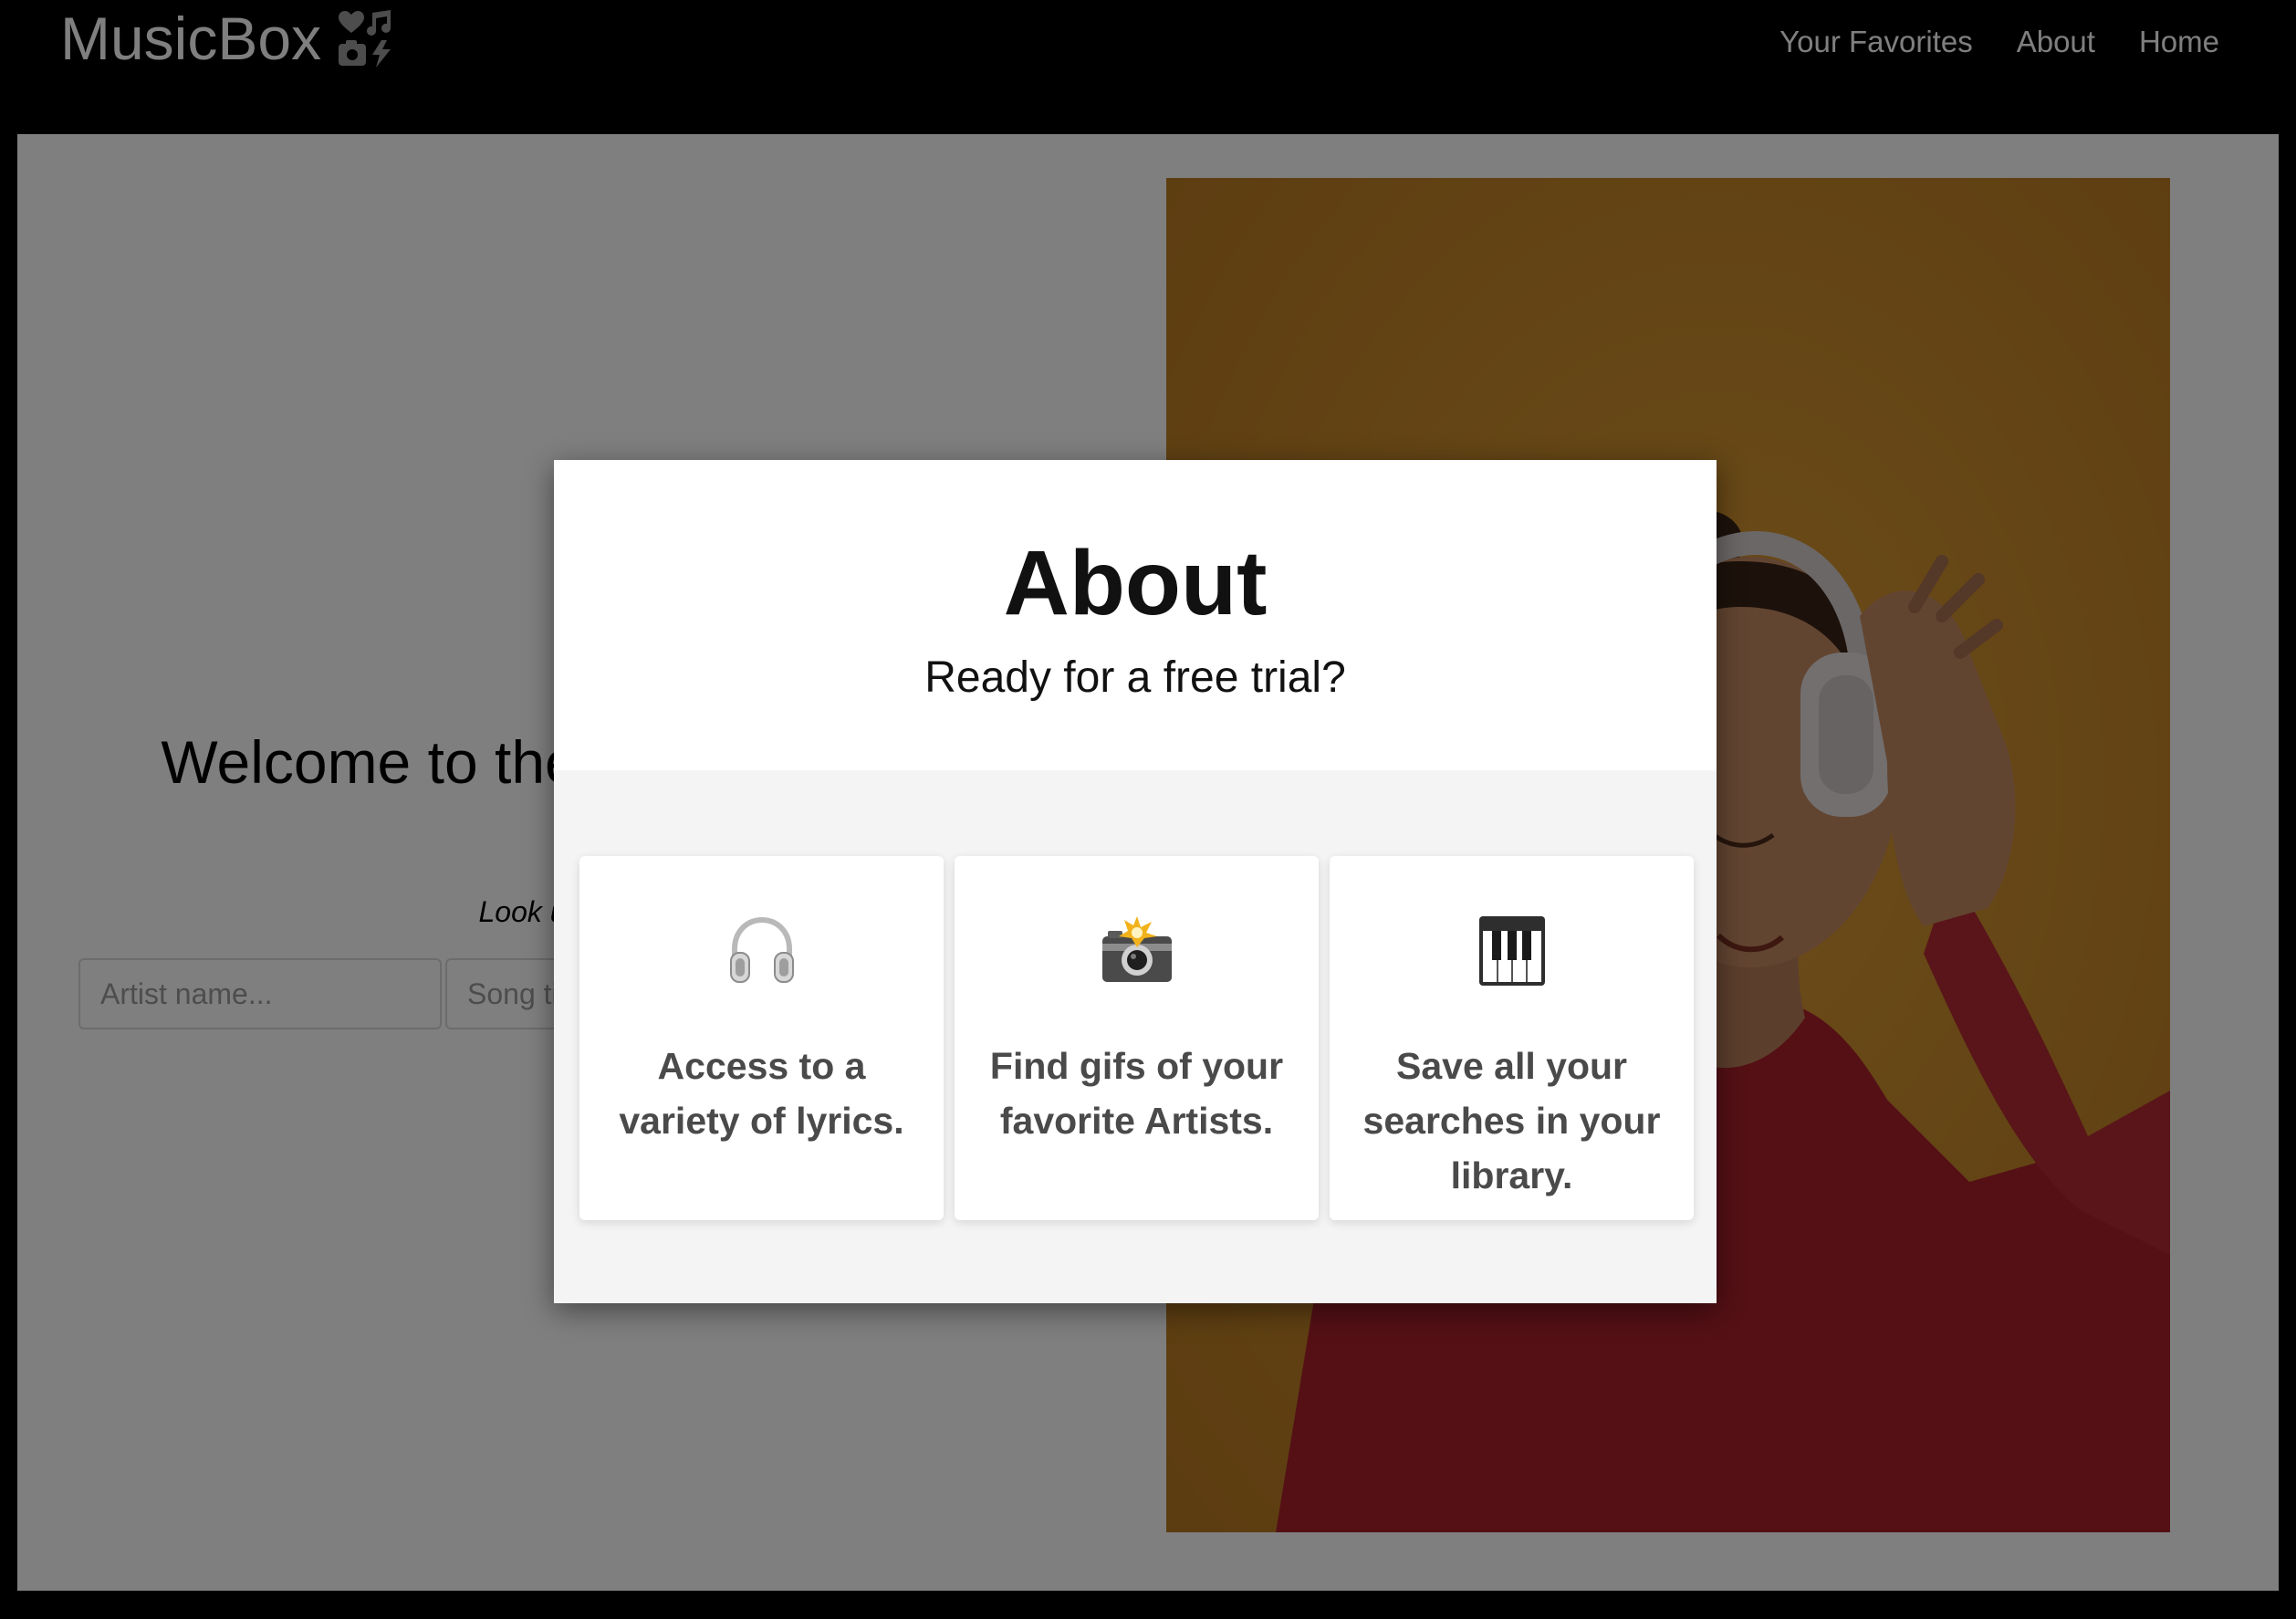 This screenshot has width=2296, height=1619. What do you see at coordinates (1511, 951) in the screenshot?
I see `piano-keys-icon` at bounding box center [1511, 951].